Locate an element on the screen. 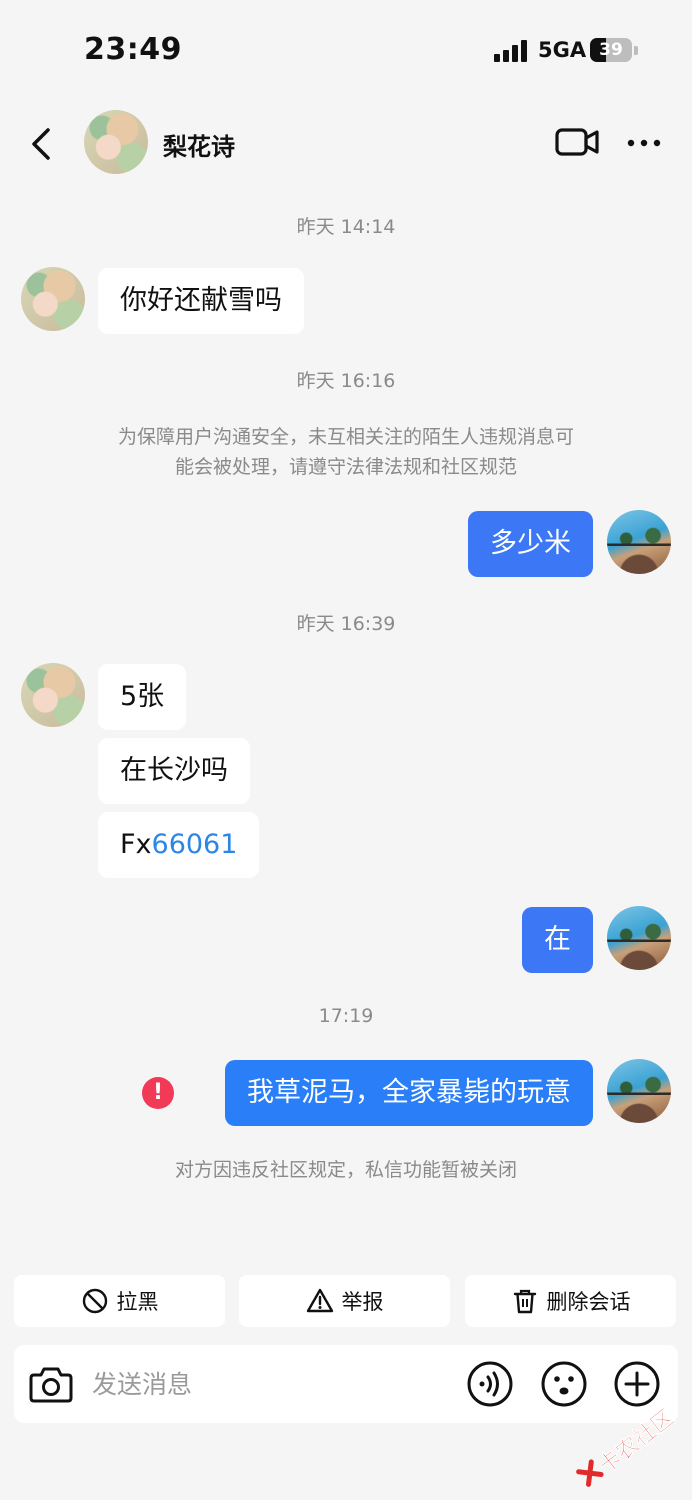 The width and height of the screenshot is (692, 1500). status-time: 23:49 is located at coordinates (133, 49).